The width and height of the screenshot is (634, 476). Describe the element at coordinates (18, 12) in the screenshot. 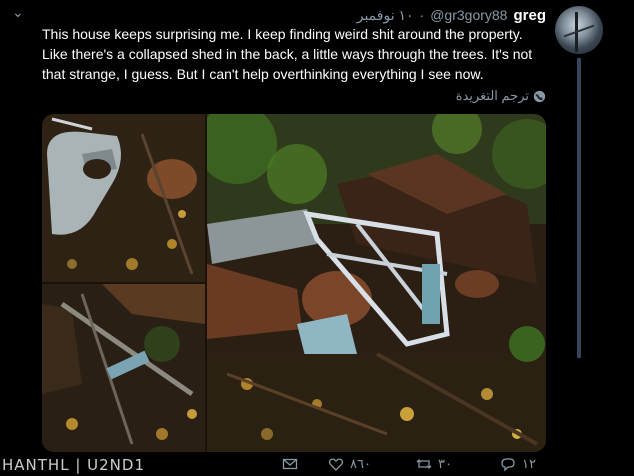

I see `chevron-down-icon: ⌄` at that location.